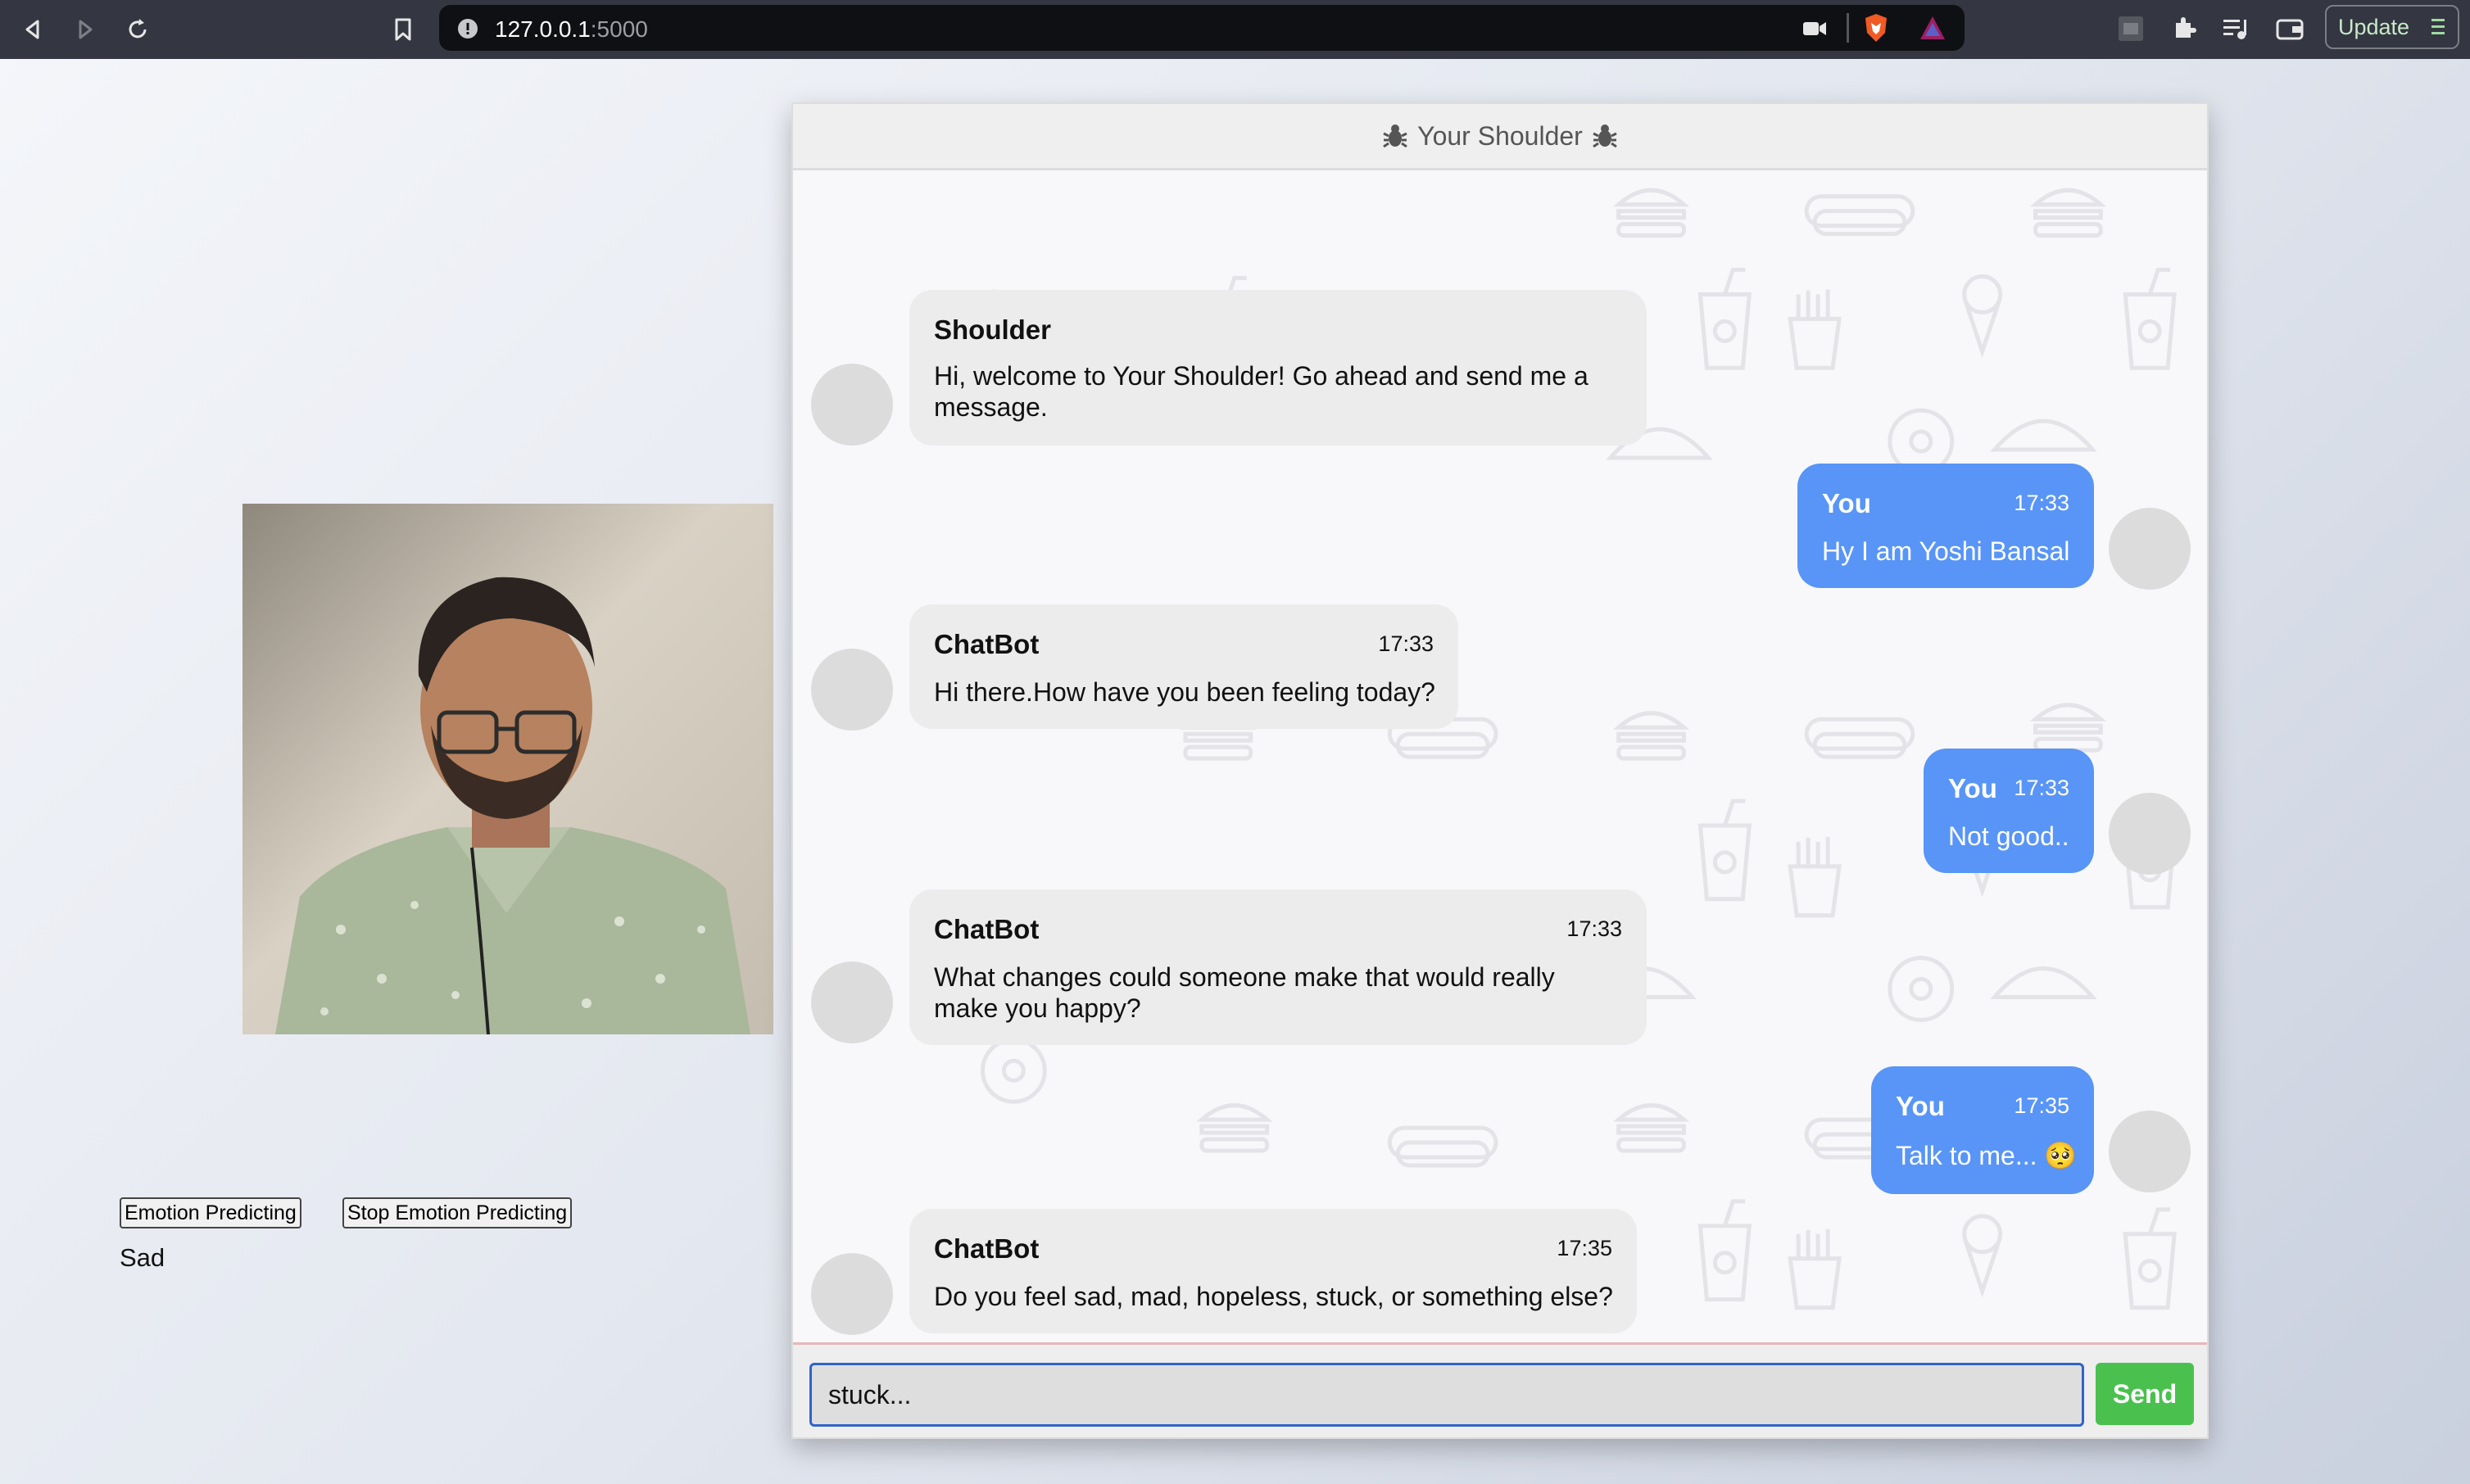  What do you see at coordinates (1933, 30) in the screenshot?
I see `brave-rewards-icon` at bounding box center [1933, 30].